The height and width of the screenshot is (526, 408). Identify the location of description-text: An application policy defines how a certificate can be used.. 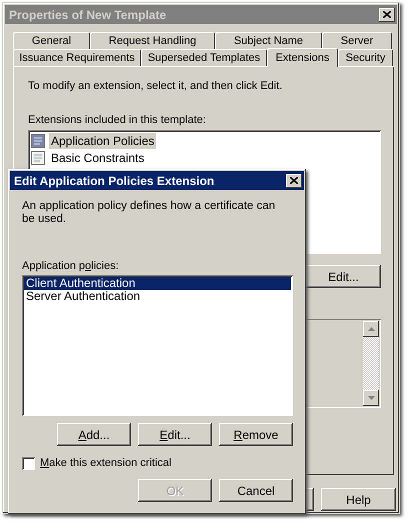
(149, 213).